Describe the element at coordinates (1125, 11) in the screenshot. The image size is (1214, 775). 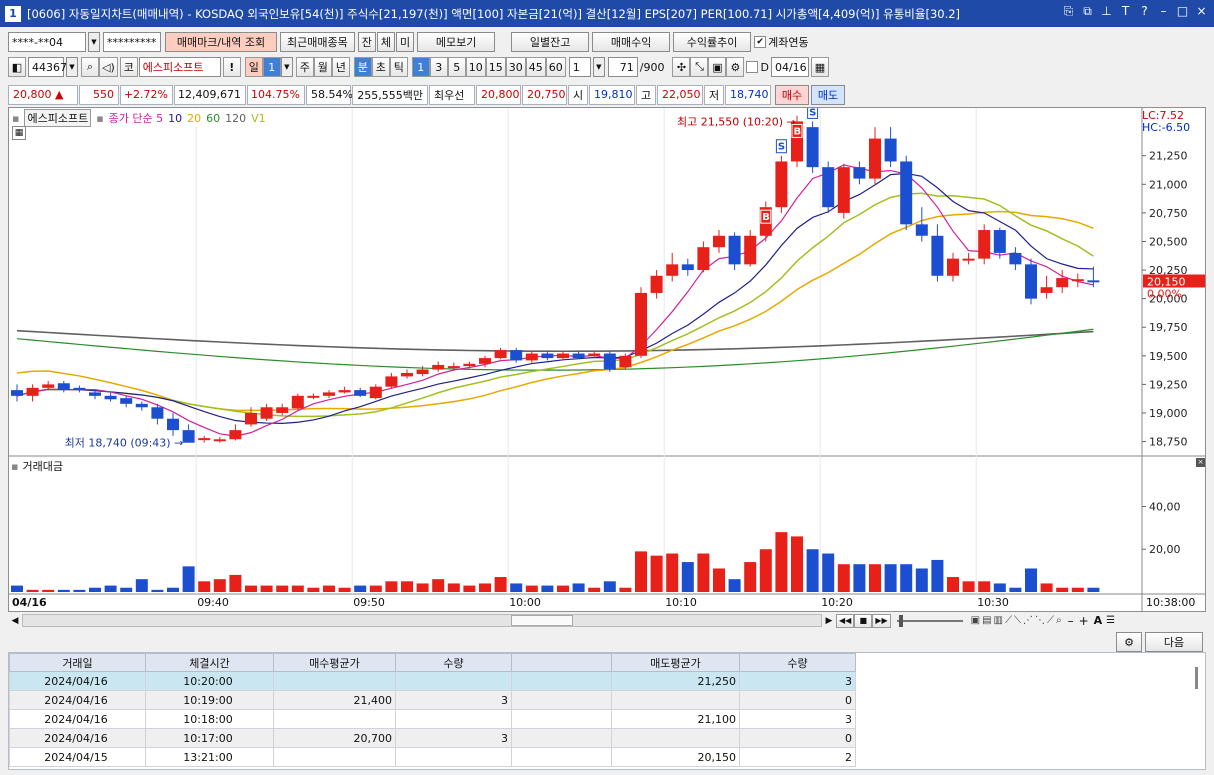
I see `window-control-icon-3: T` at that location.